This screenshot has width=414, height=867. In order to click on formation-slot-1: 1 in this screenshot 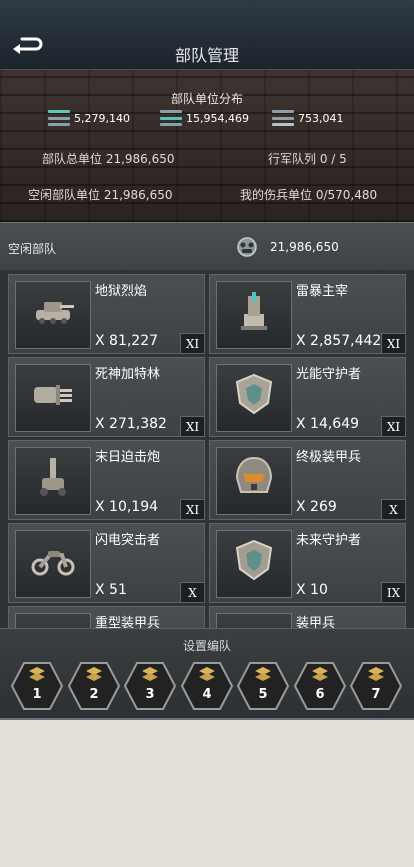, I will do `click(37, 686)`.